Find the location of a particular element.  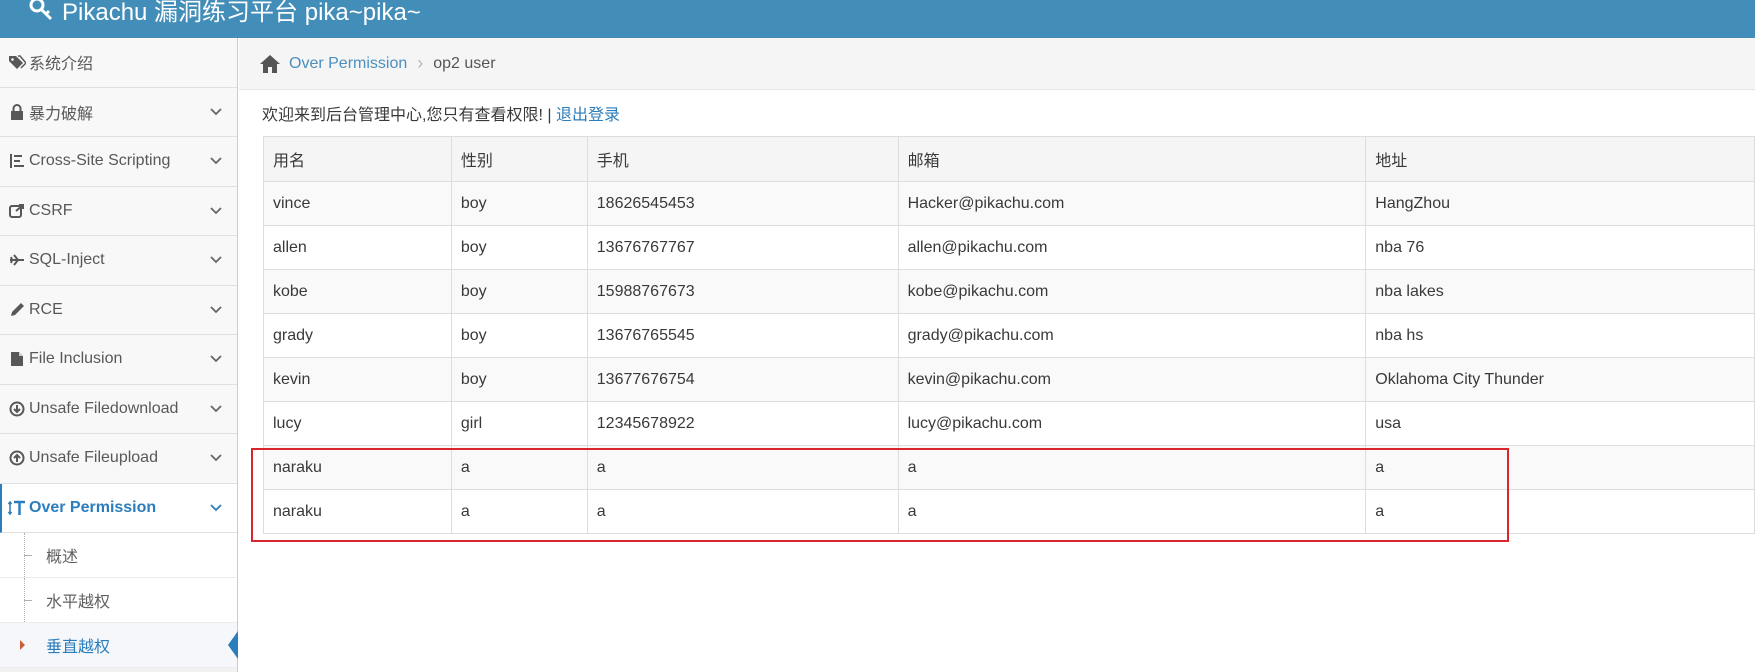

cell-username: kobe is located at coordinates (357, 291).